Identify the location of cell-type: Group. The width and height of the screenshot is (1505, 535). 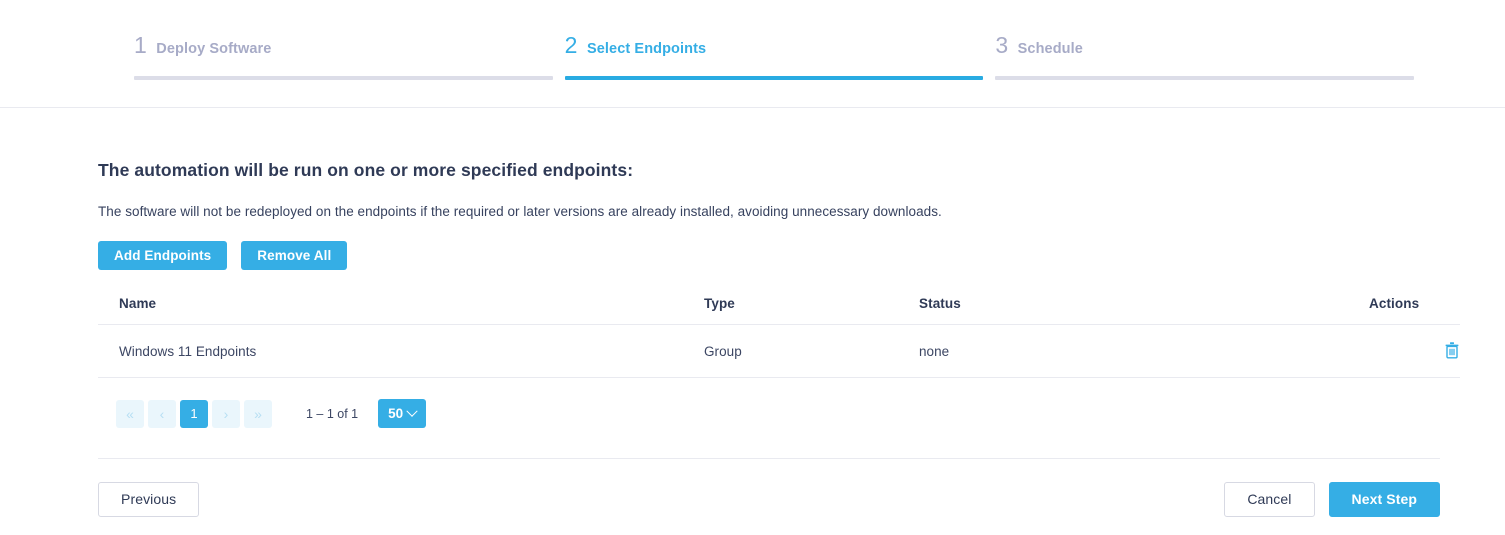
(811, 351).